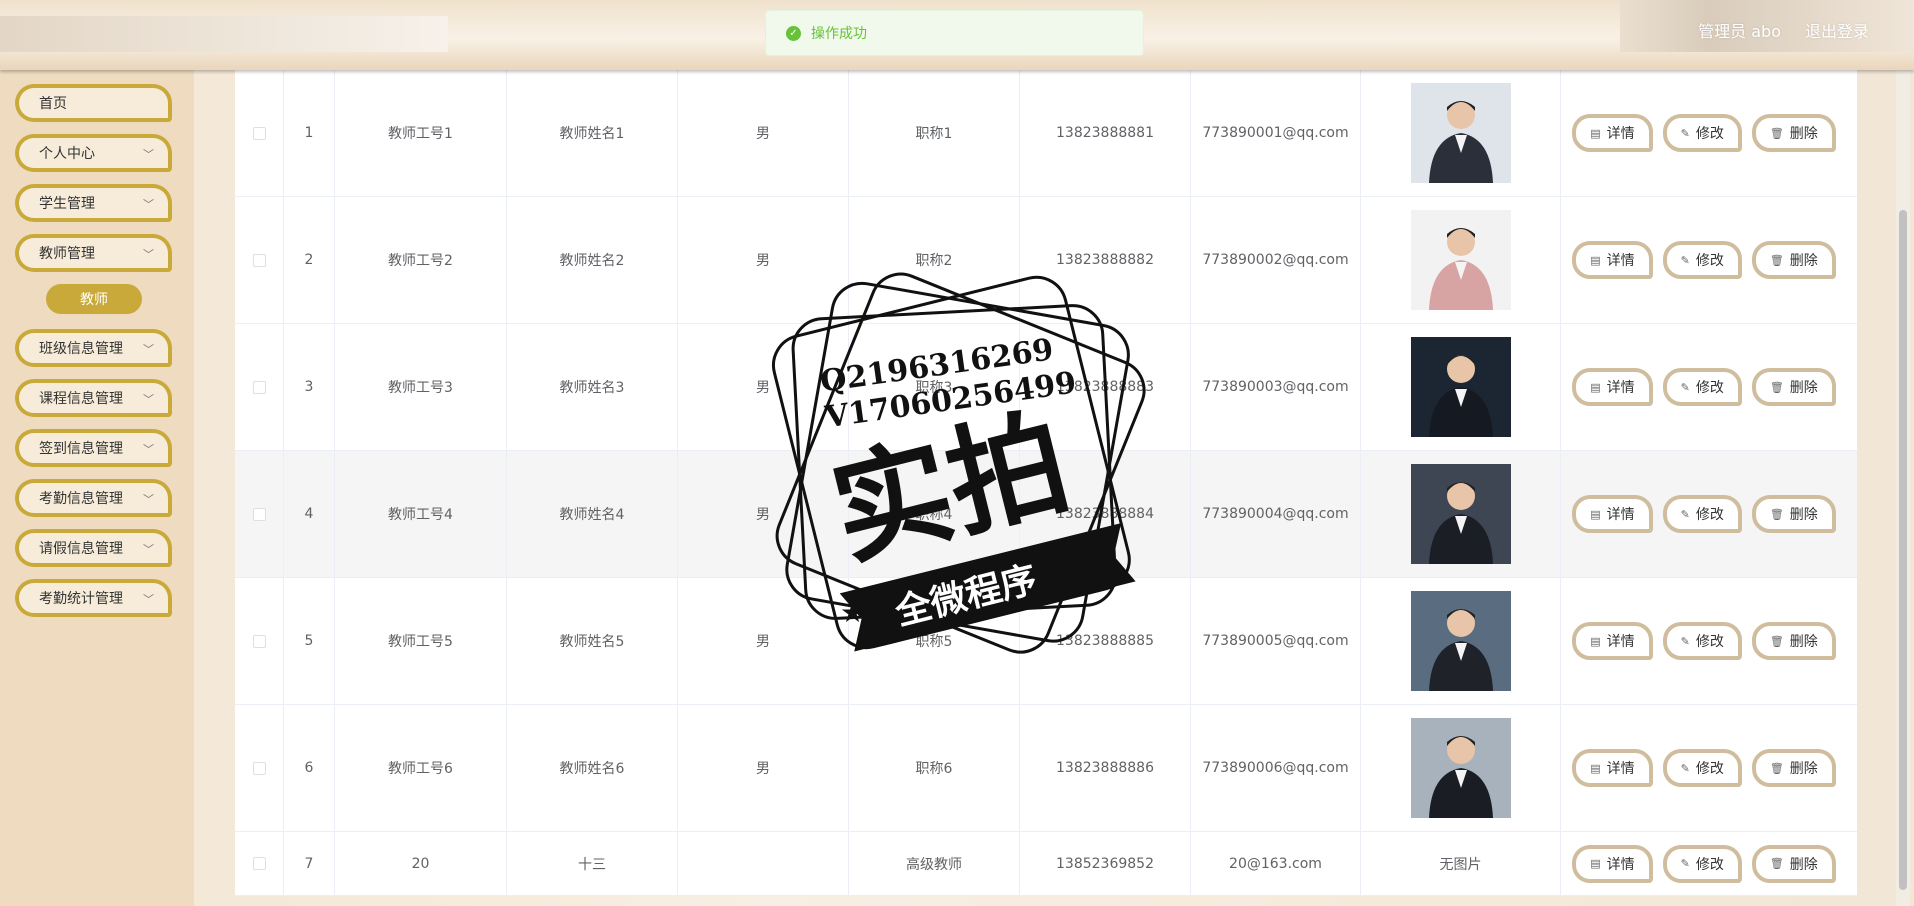 The width and height of the screenshot is (1914, 906). Describe the element at coordinates (592, 133) in the screenshot. I see `cell-name: 教师姓名1` at that location.